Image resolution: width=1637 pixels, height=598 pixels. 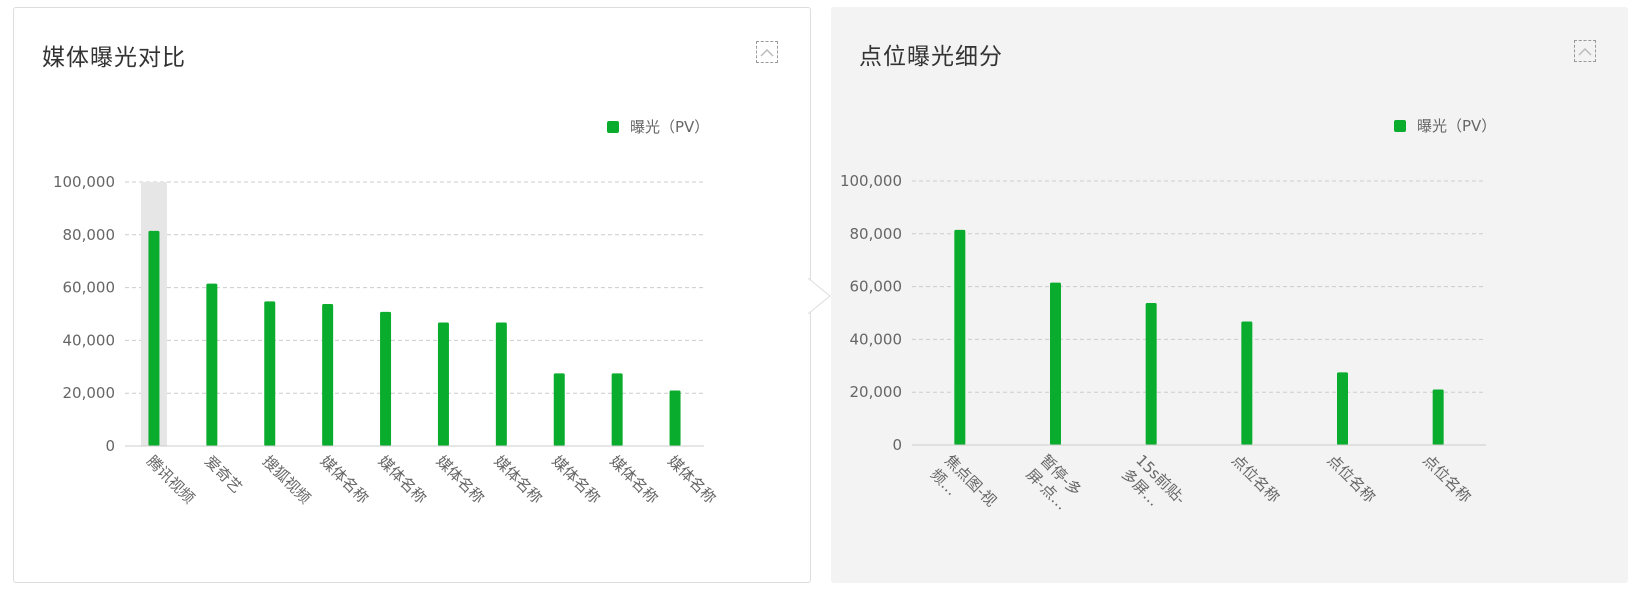 I want to click on panel-connector-arrow, so click(x=819, y=296).